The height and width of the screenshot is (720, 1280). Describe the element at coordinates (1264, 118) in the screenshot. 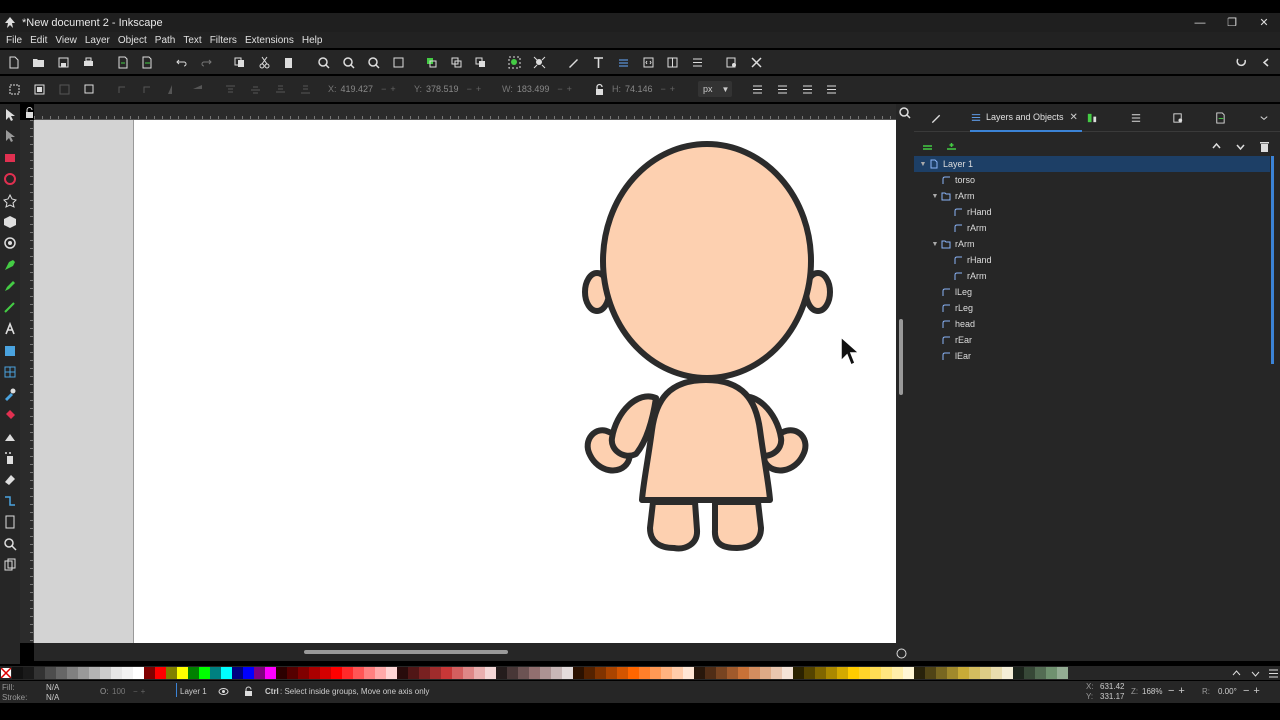

I see `tab-menu` at that location.